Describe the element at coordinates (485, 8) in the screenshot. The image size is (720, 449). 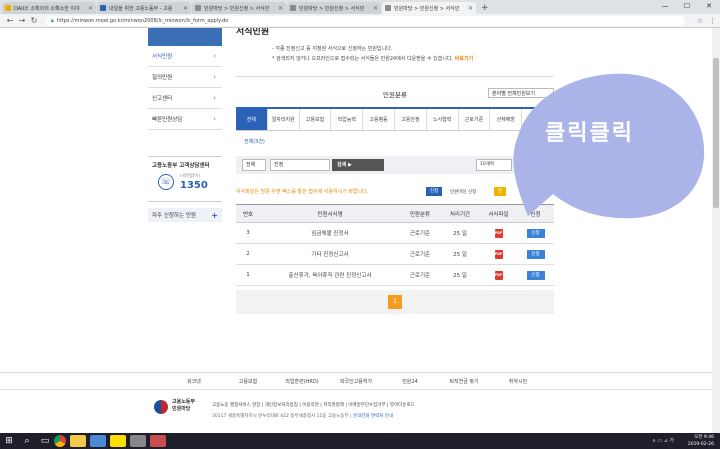
I see `new-tab-button: +` at that location.